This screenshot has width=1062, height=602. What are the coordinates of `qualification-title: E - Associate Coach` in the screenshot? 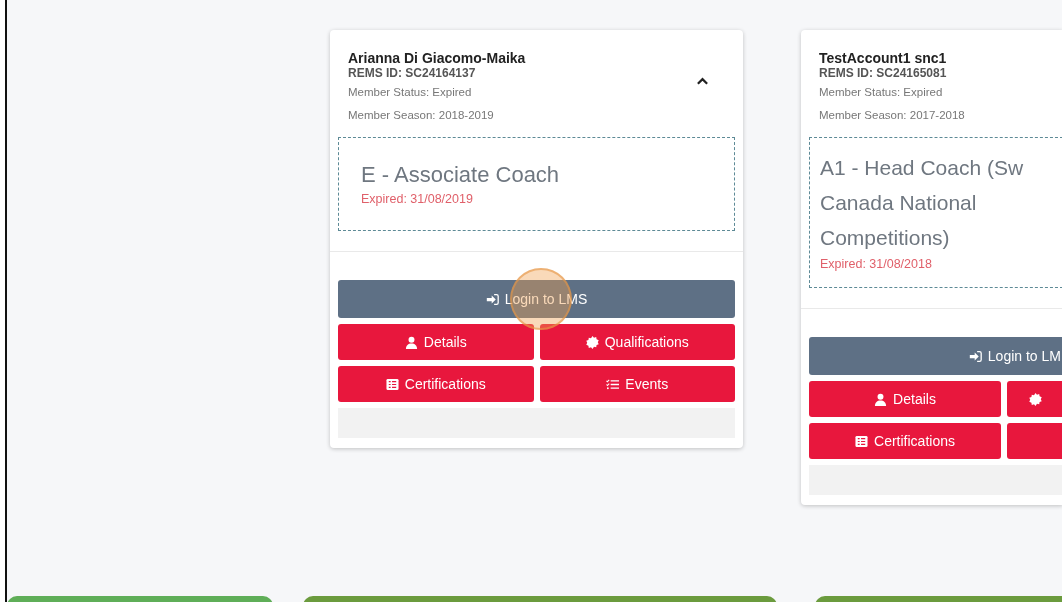 It's located at (461, 175).